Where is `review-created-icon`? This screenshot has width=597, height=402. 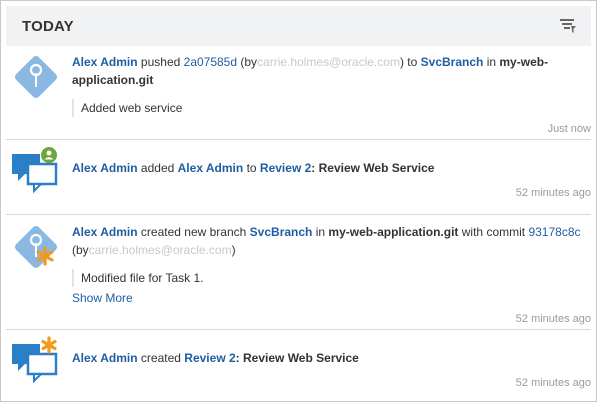 review-created-icon is located at coordinates (36, 362).